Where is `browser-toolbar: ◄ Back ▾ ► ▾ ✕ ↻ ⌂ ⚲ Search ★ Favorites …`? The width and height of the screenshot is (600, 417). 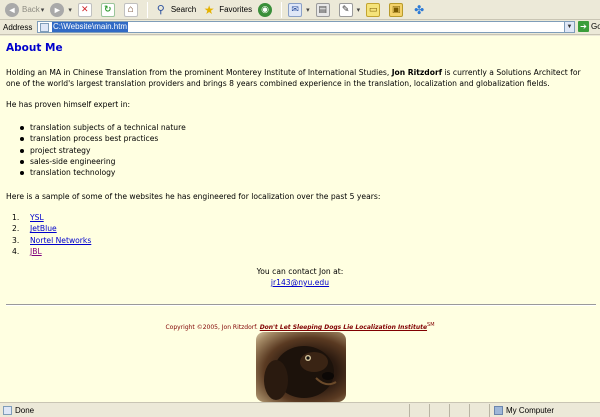
browser-toolbar: ◄ Back ▾ ► ▾ ✕ ↻ ⌂ ⚲ Search ★ Favorites … is located at coordinates (300, 10).